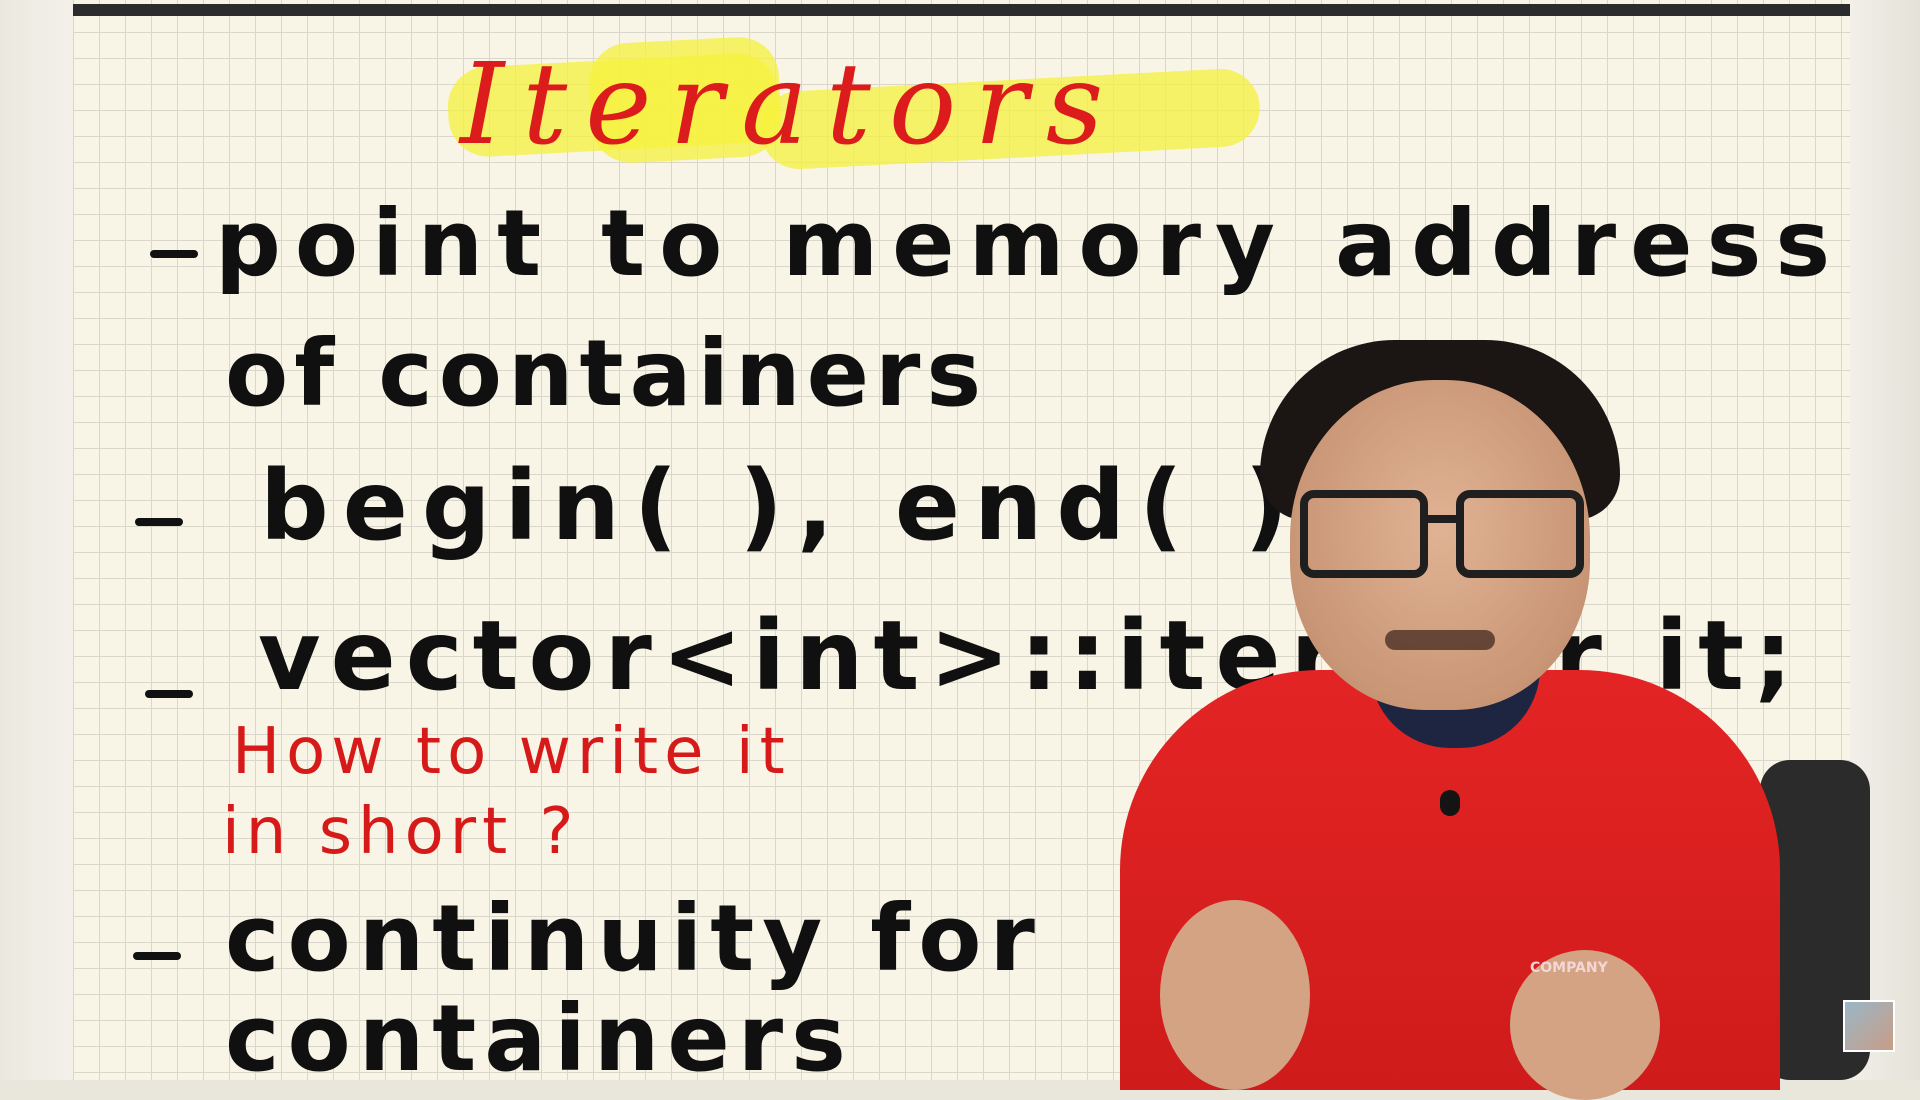 The image size is (1920, 1100). I want to click on point-1-line-1: point to memory address, so click(1030, 243).